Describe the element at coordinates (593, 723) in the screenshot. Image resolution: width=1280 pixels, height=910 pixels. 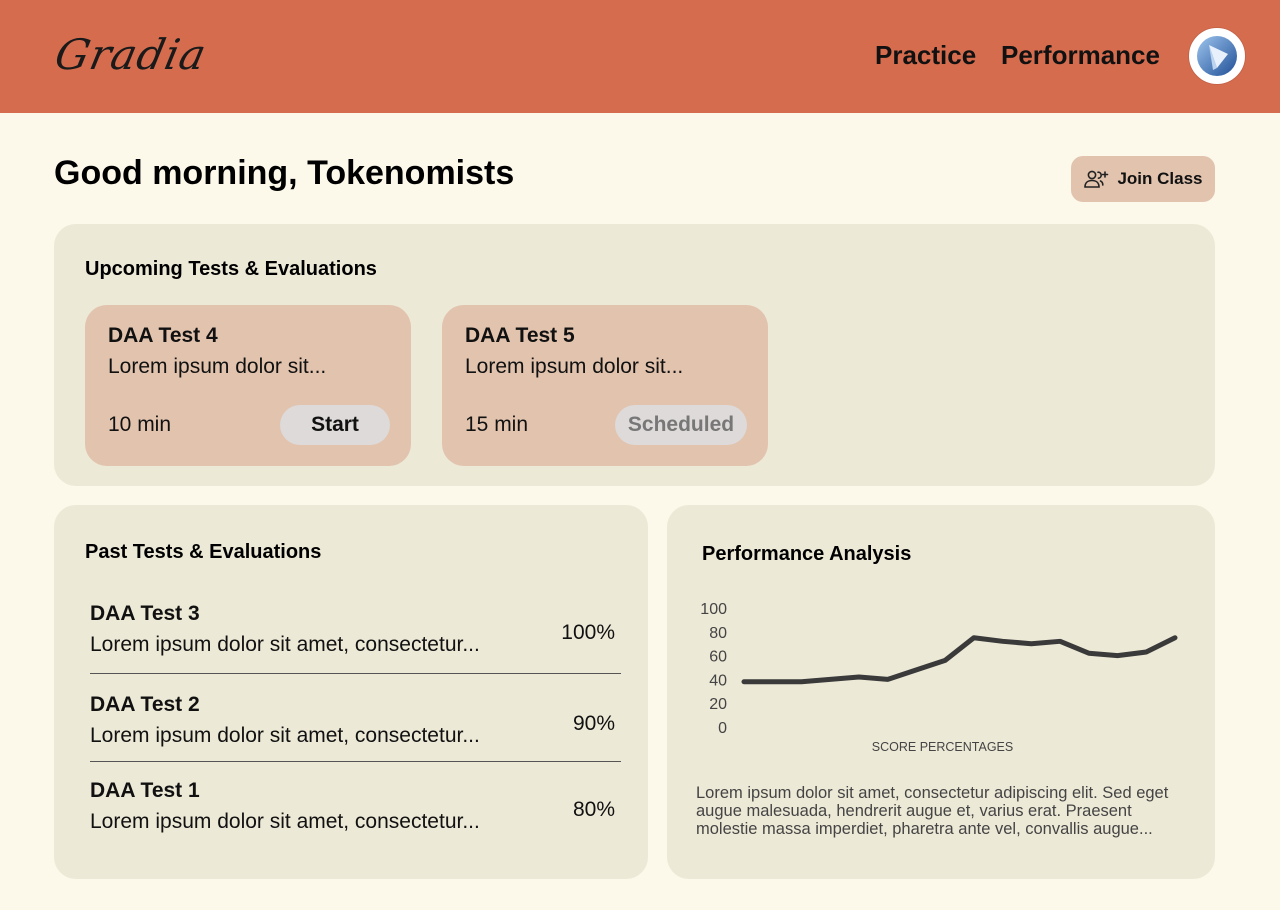
I see `past-test-score: 90%` at that location.